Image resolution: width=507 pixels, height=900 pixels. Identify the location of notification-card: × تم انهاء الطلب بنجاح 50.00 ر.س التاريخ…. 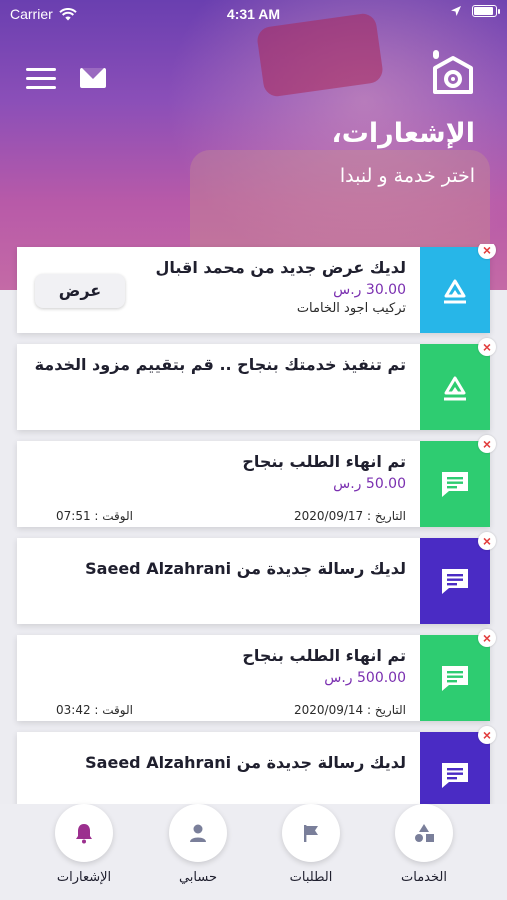
(256, 481).